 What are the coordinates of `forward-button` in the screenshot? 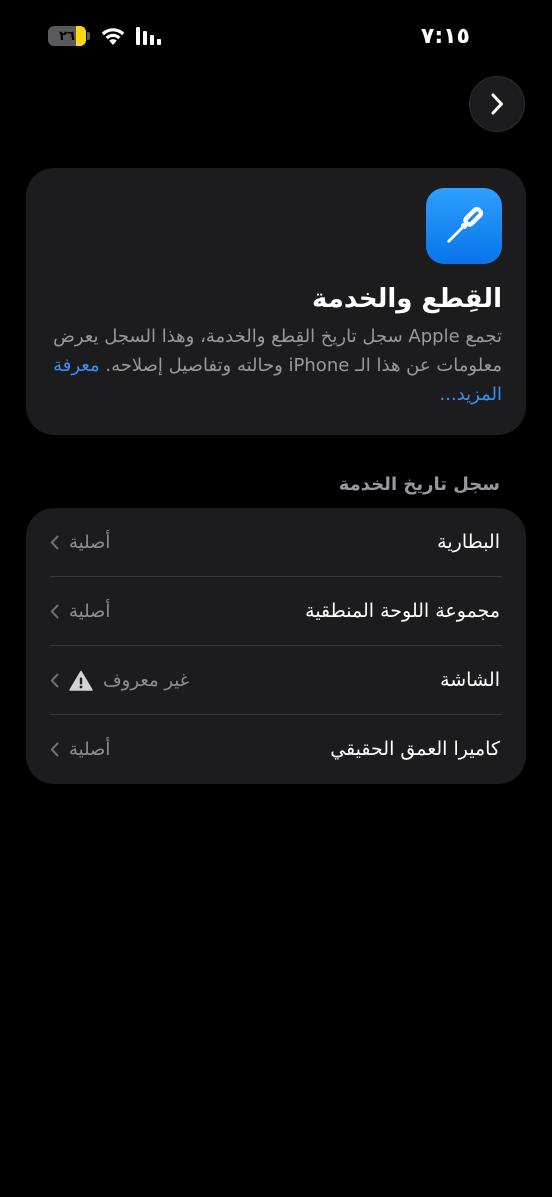 It's located at (497, 104).